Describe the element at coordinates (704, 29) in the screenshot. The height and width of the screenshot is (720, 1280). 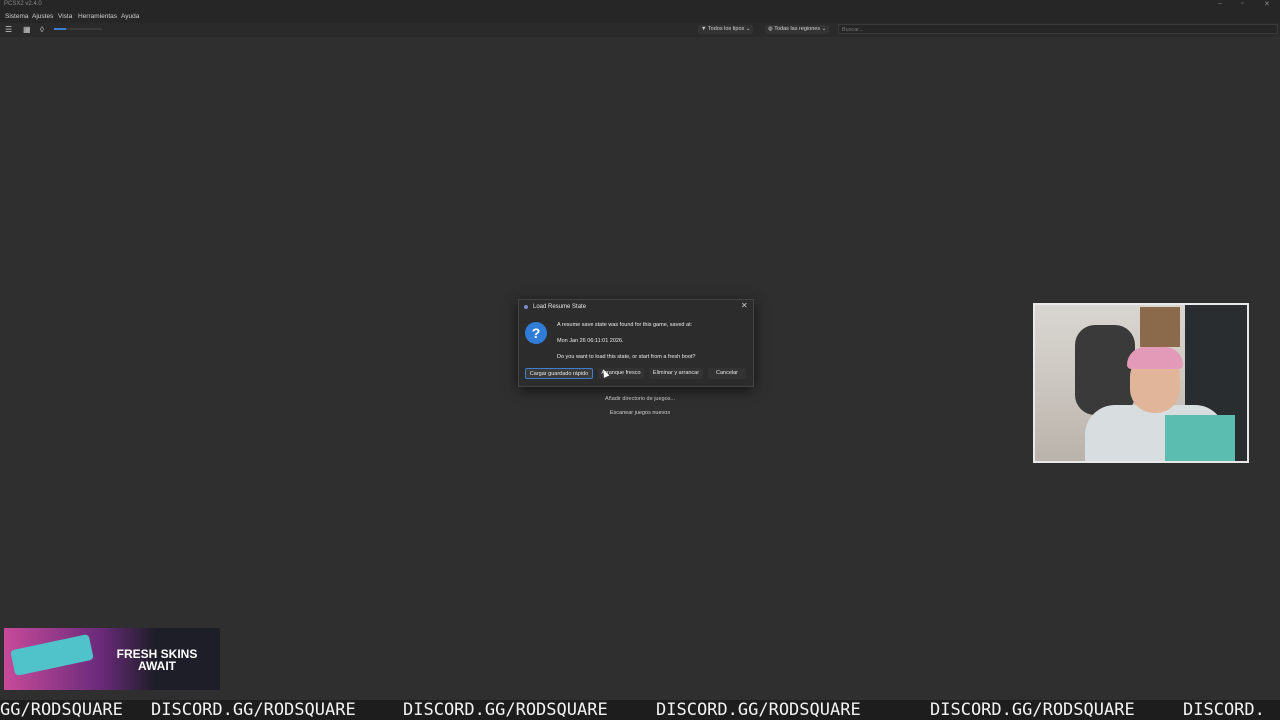
I see `filter-icon: ▼` at that location.